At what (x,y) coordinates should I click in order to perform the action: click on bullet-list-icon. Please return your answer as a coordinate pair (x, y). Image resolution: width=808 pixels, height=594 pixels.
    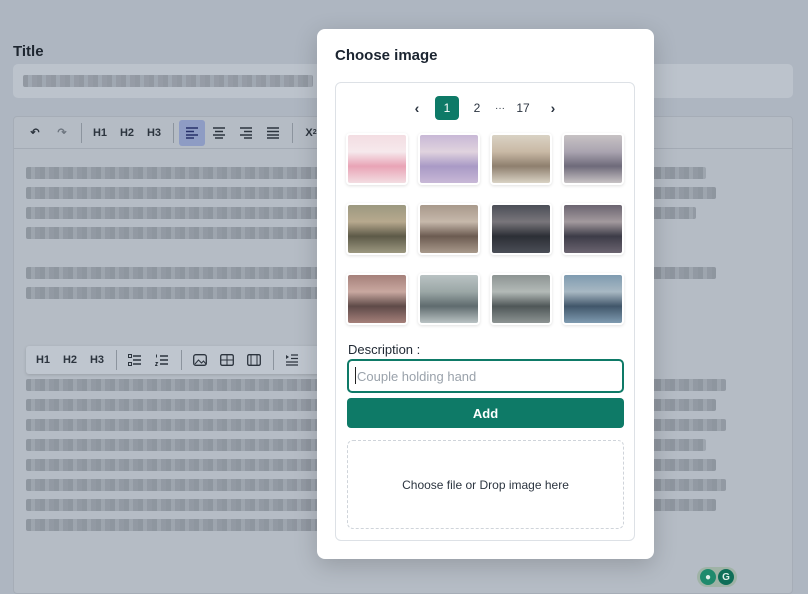
    Looking at the image, I should click on (135, 360).